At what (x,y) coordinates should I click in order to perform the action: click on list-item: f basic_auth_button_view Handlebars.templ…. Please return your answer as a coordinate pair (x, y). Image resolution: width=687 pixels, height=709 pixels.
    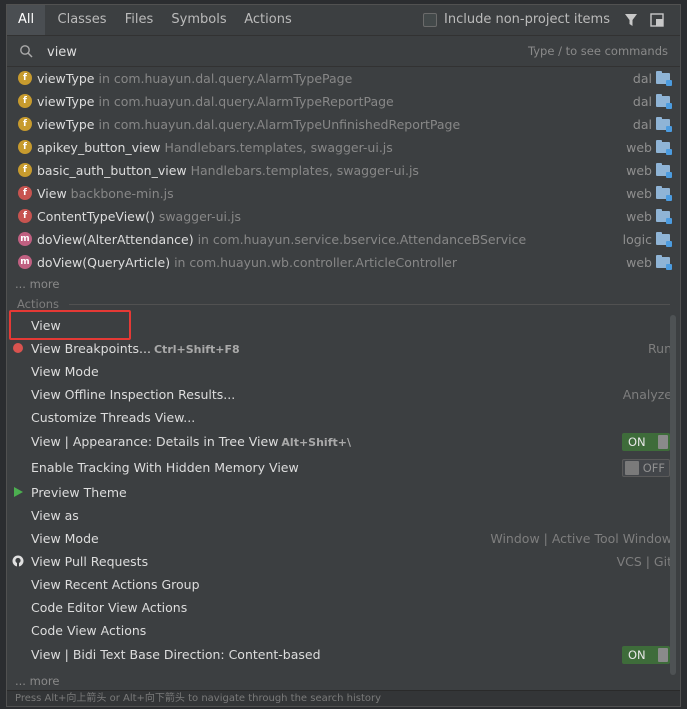
    Looking at the image, I should click on (343, 170).